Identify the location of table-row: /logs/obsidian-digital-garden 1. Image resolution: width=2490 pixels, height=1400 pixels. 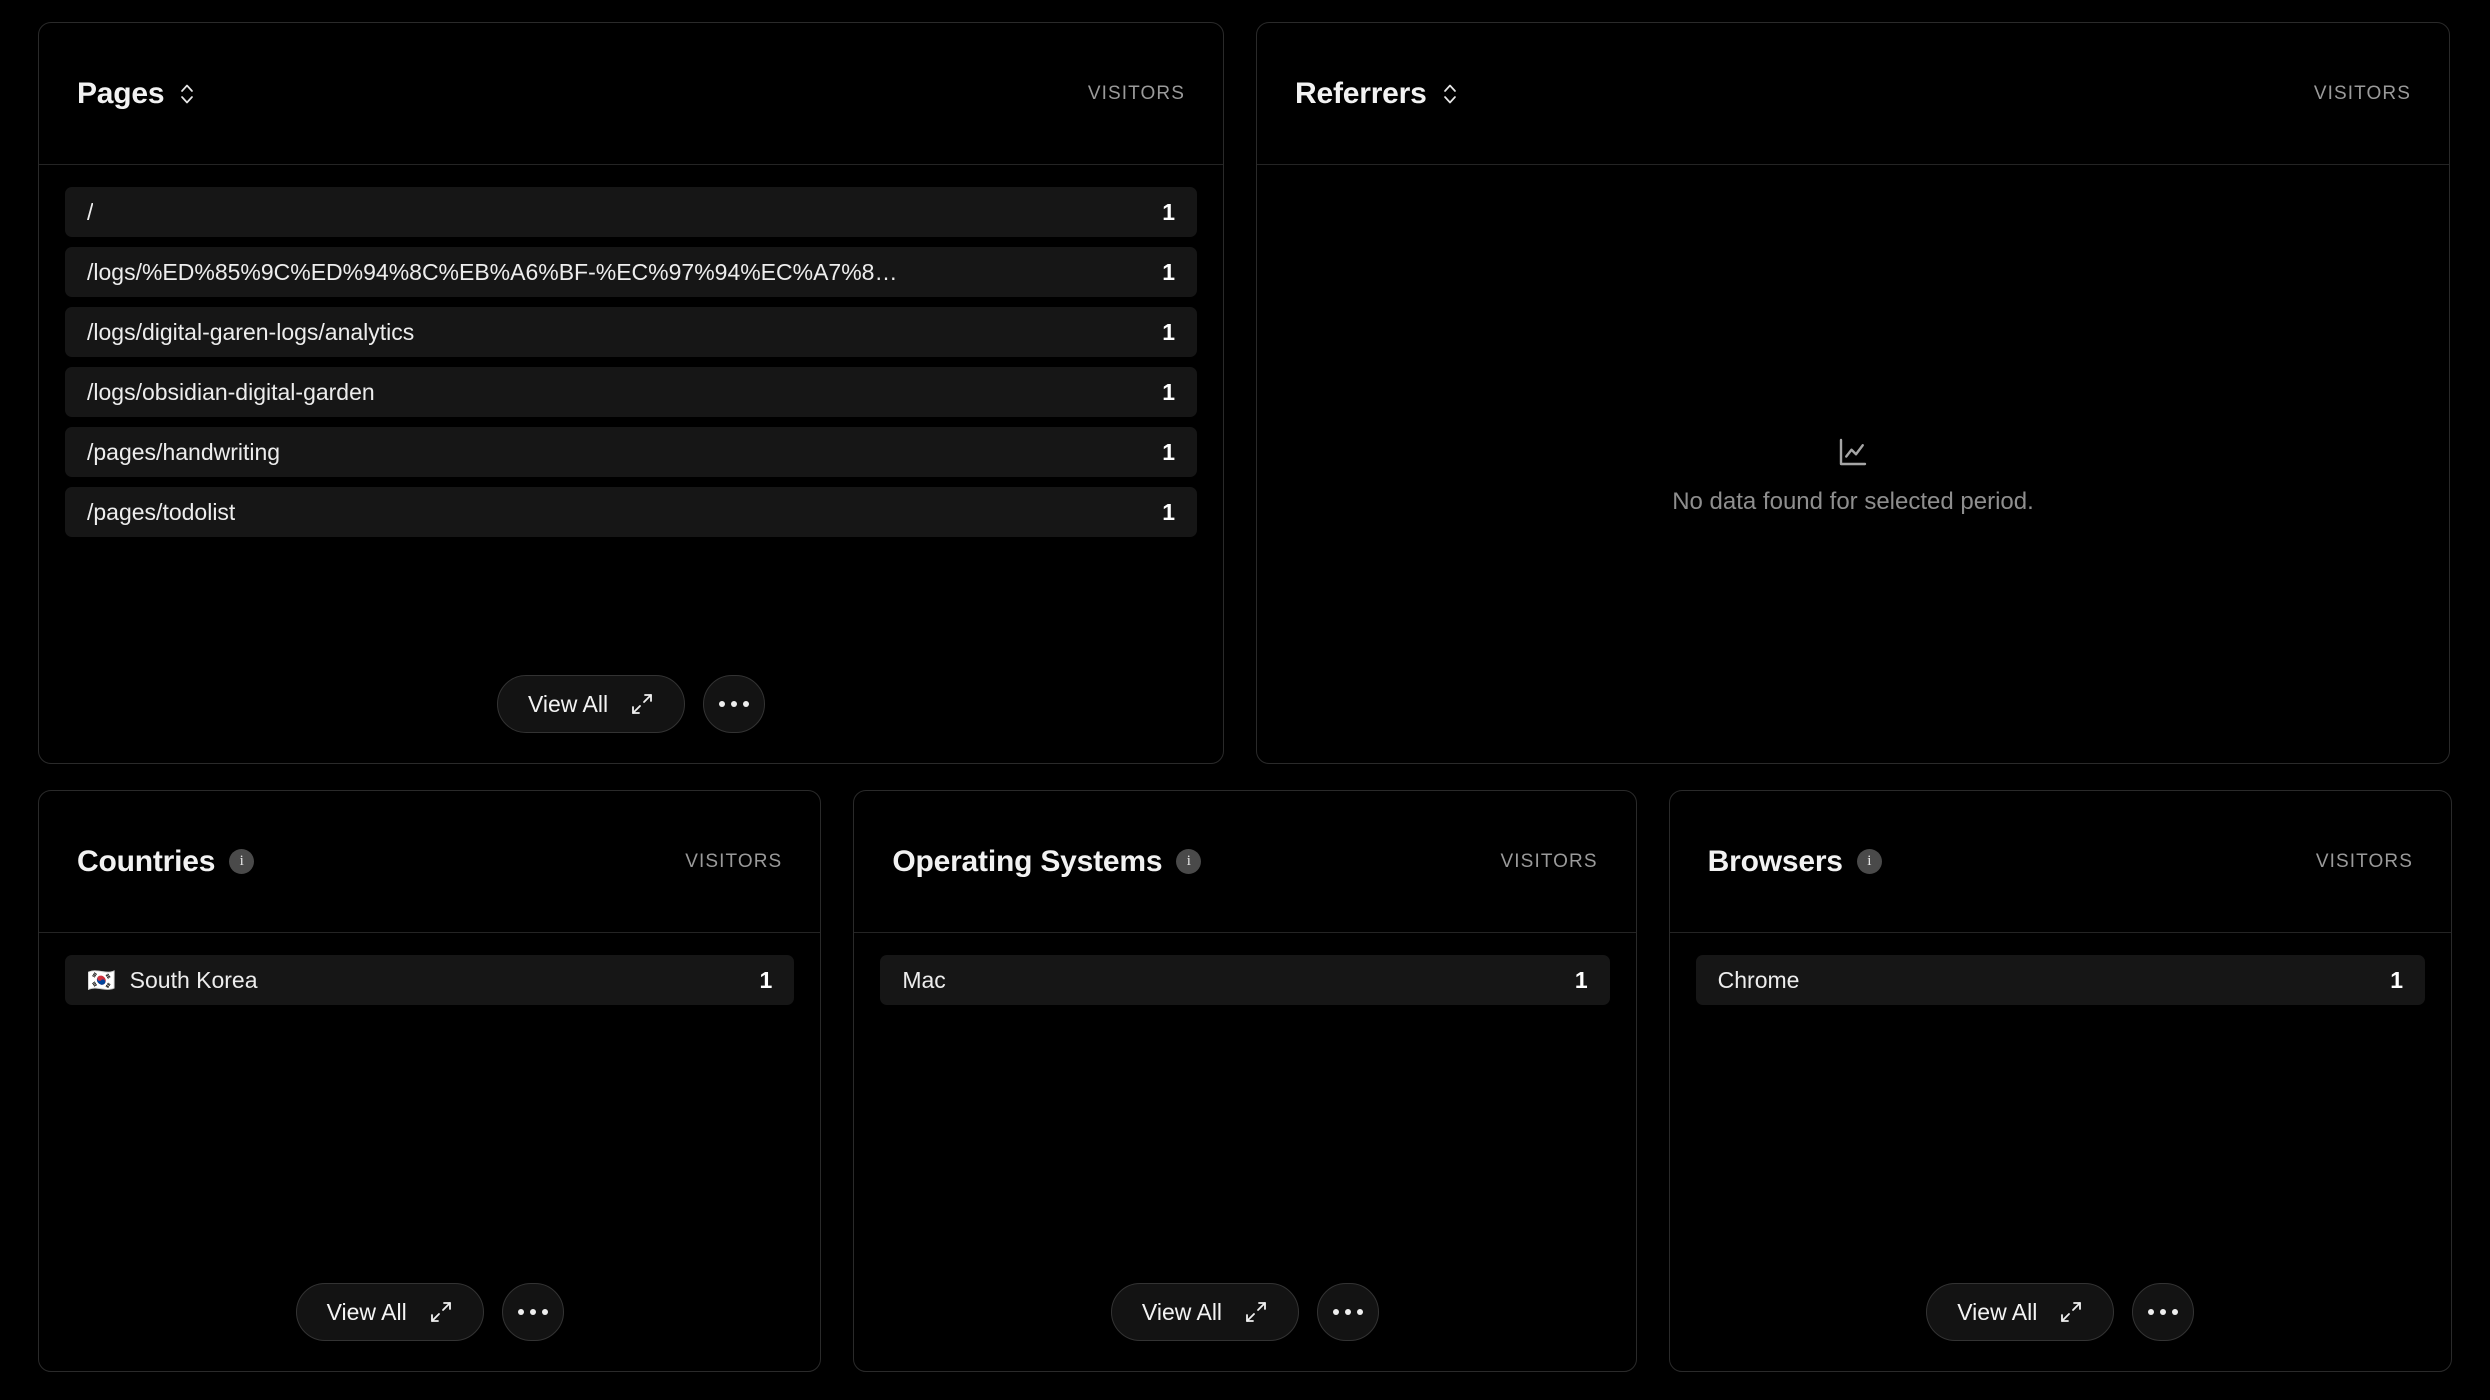
(631, 392).